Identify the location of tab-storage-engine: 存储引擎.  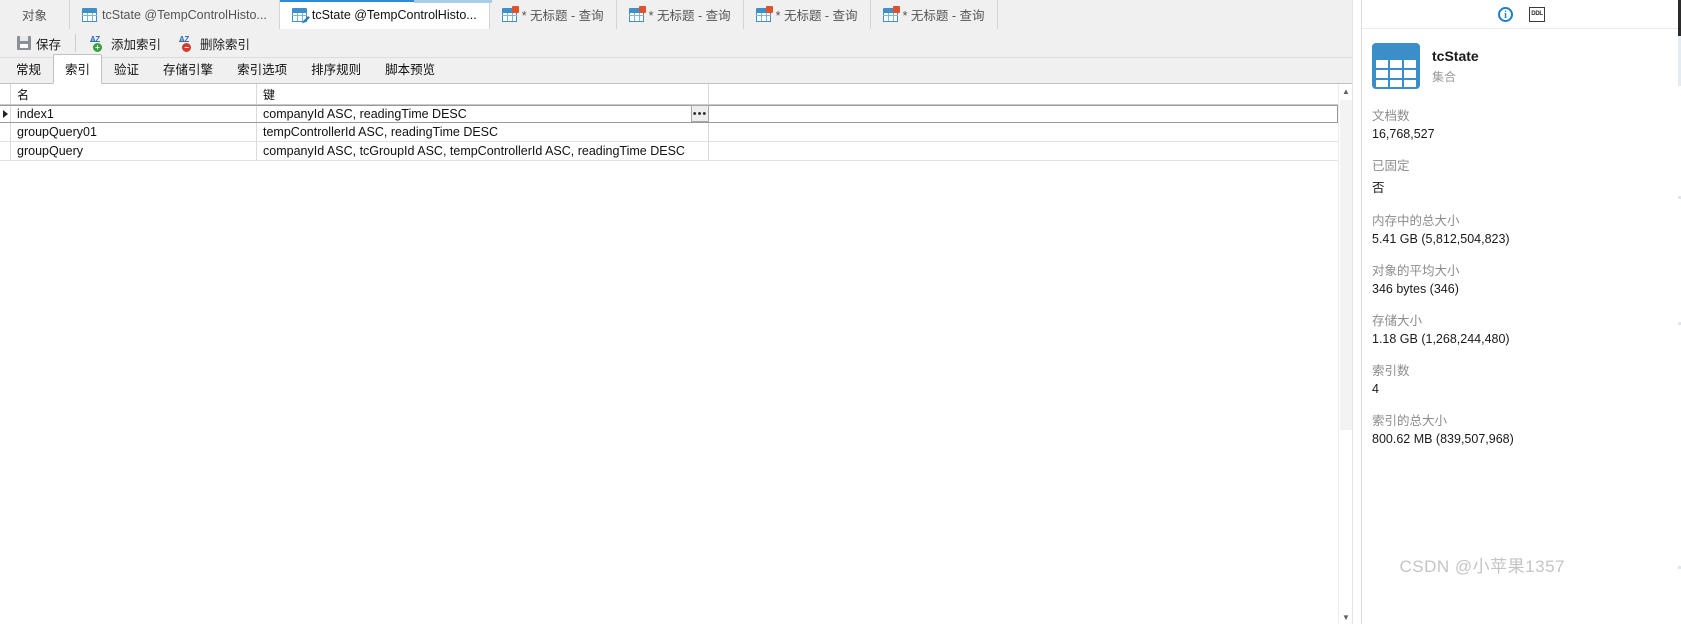
(188, 68).